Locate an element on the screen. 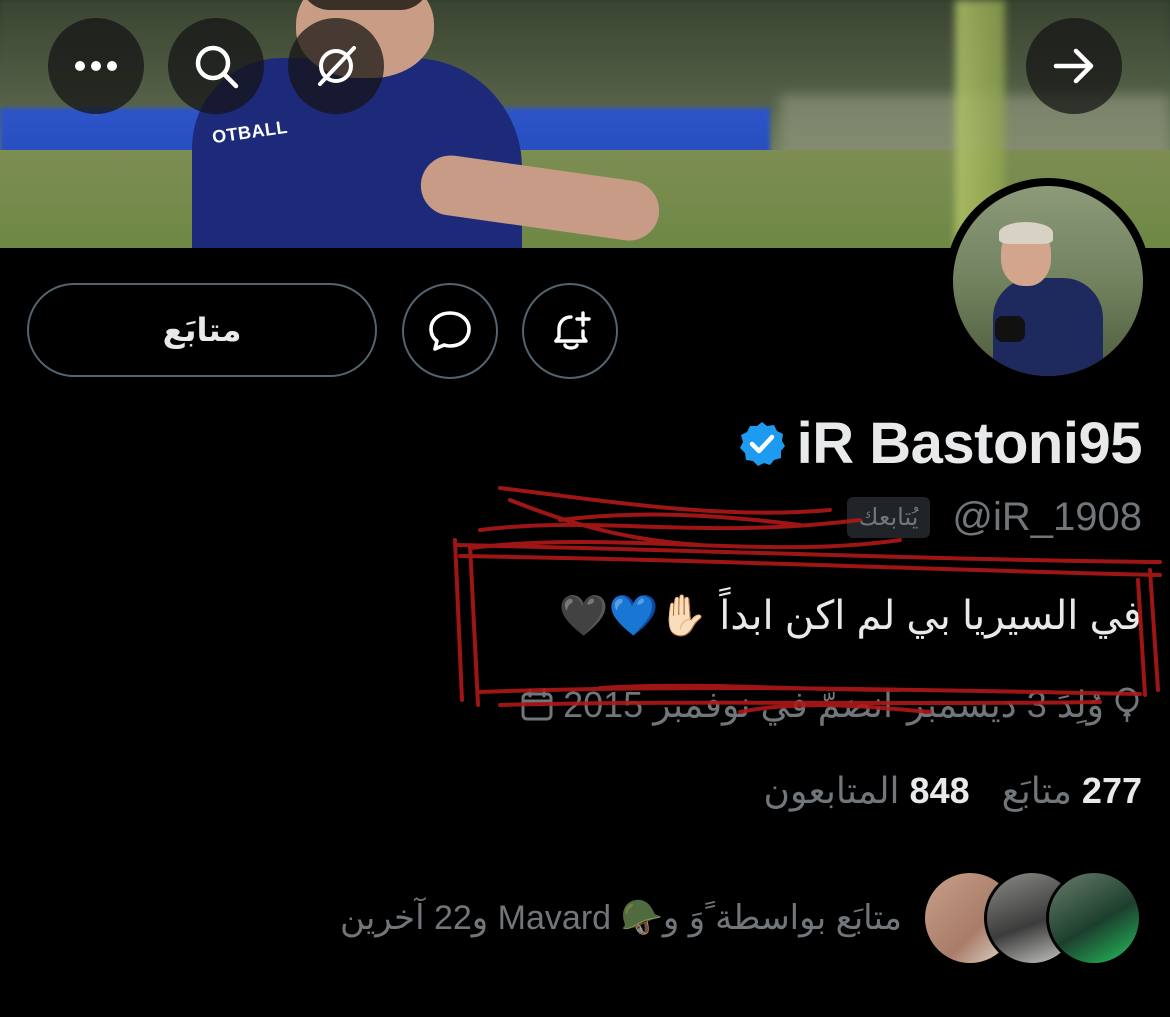 This screenshot has width=1170, height=1017. avatar-person-glove is located at coordinates (1010, 329).